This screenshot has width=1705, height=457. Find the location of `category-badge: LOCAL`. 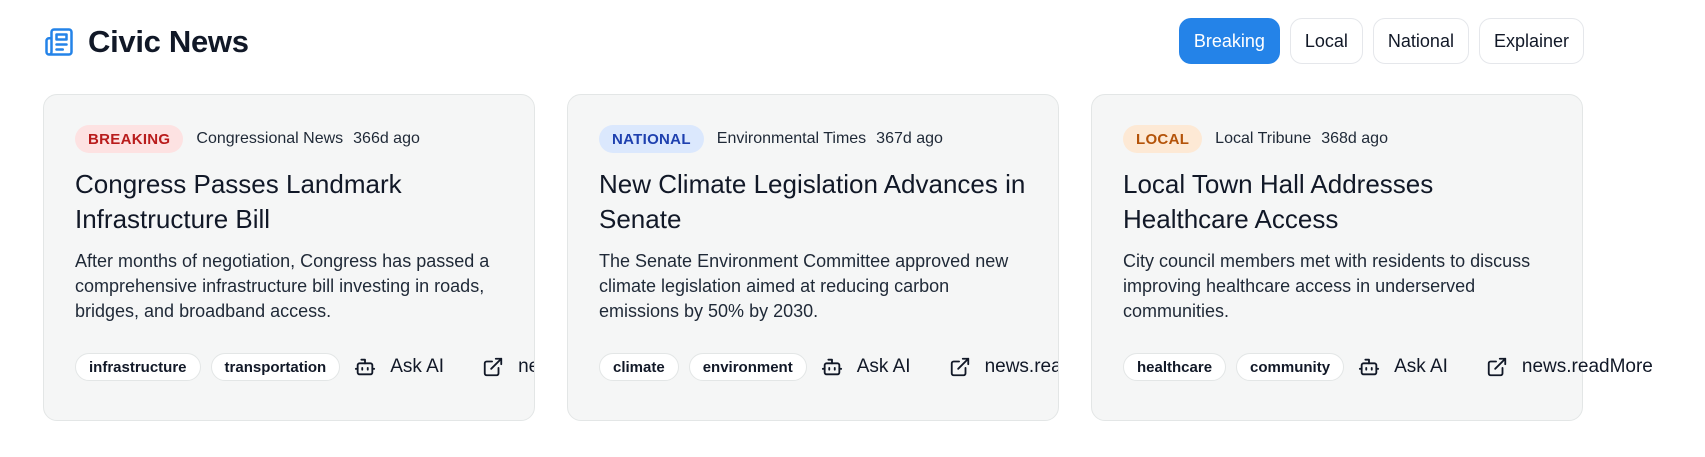

category-badge: LOCAL is located at coordinates (1163, 139).